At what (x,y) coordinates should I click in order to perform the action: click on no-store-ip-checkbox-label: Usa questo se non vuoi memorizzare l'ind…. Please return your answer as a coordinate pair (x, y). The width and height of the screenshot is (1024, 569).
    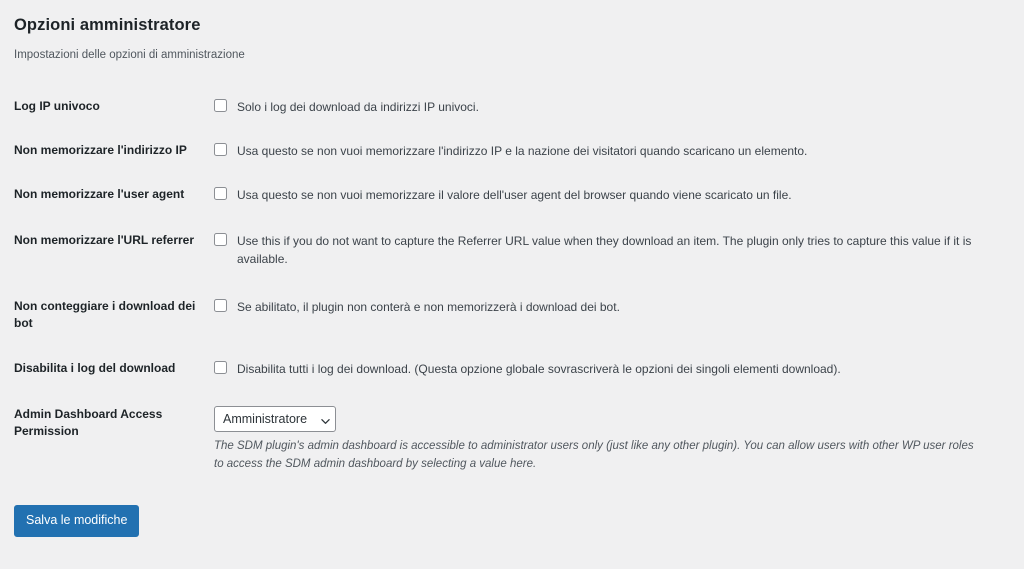
    Looking at the image, I should click on (613, 151).